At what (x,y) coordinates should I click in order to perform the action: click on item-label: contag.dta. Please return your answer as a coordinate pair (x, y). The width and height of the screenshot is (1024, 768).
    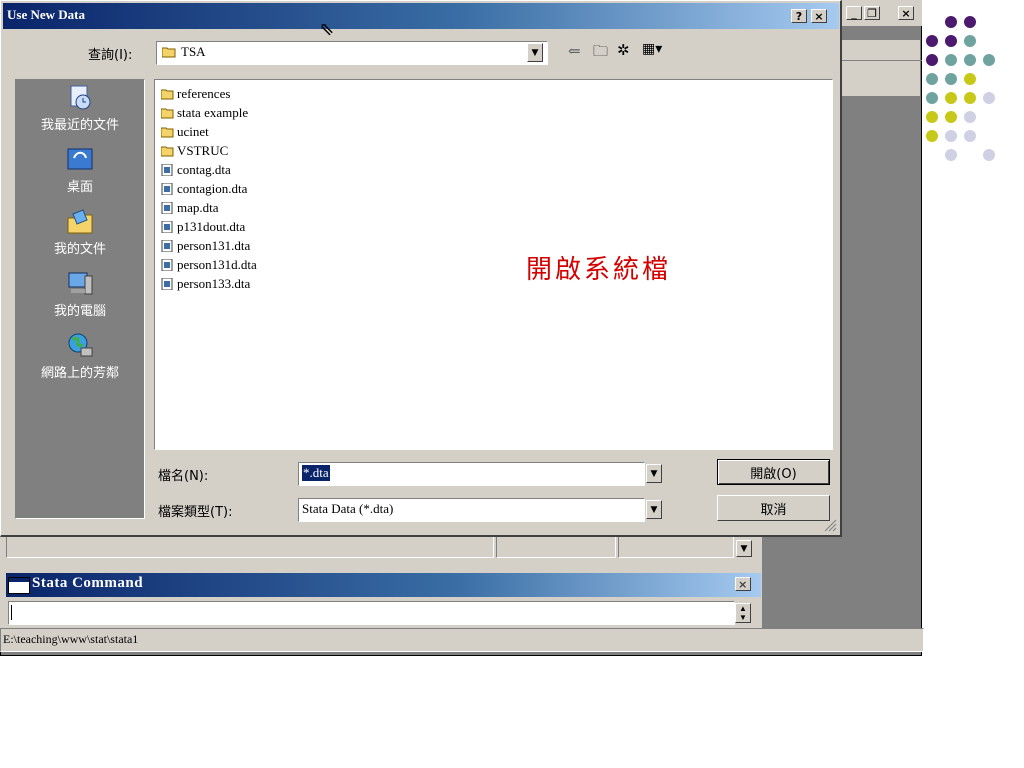
    Looking at the image, I should click on (204, 169).